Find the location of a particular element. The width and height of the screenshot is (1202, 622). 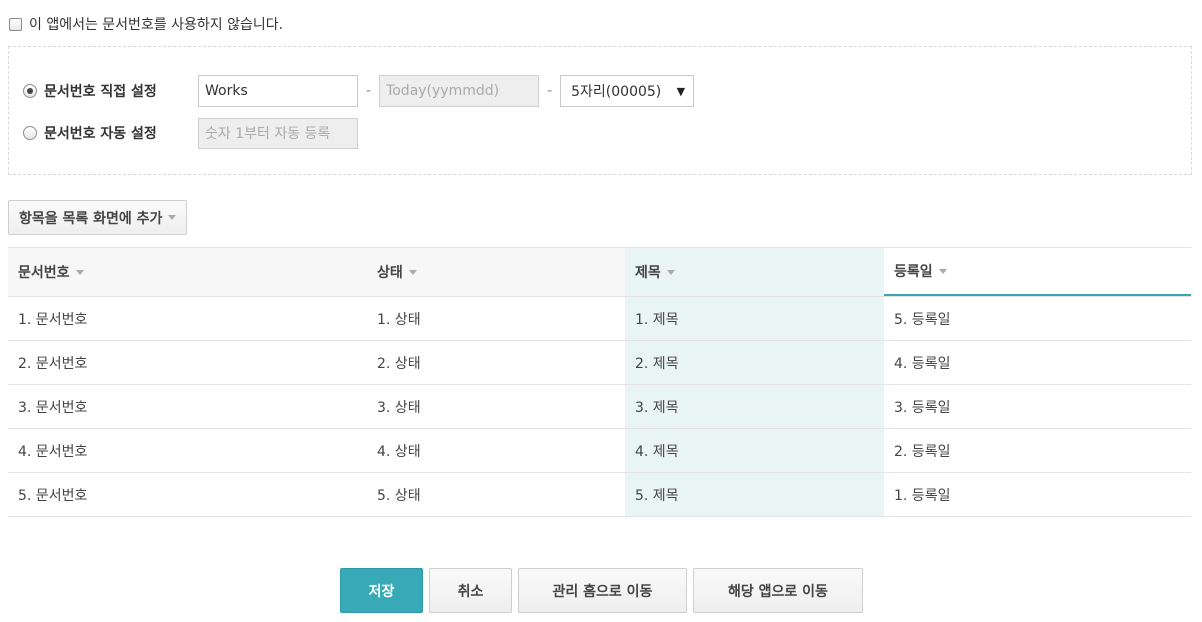

column-header-title: 제목 is located at coordinates (754, 272).